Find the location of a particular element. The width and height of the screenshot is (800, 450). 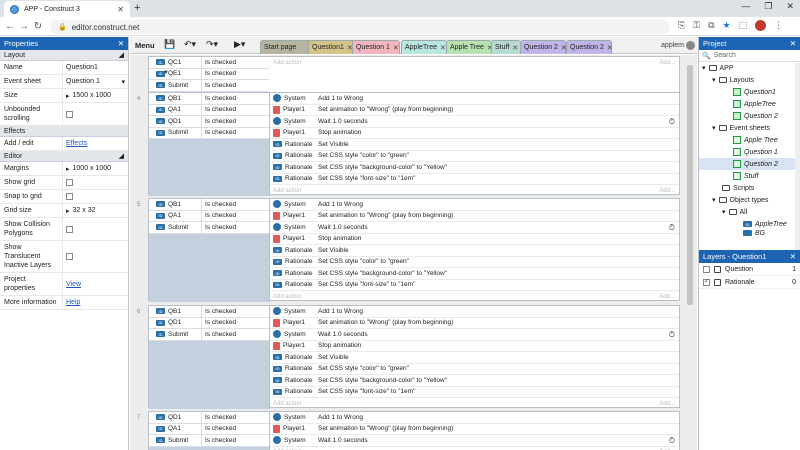

event-sheet-scrollbar is located at coordinates (690, 252).